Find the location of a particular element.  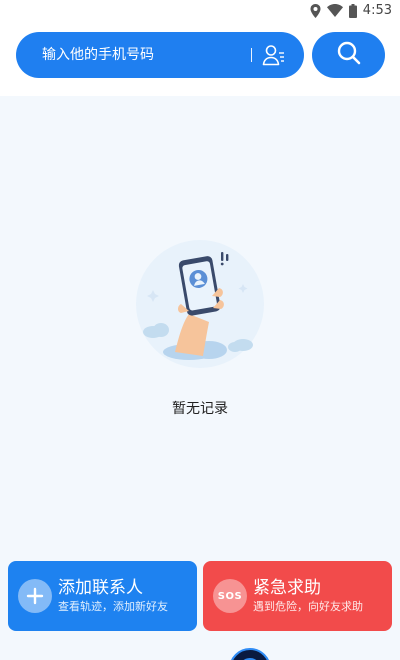

sos-title: 紧急求助 is located at coordinates (287, 588).